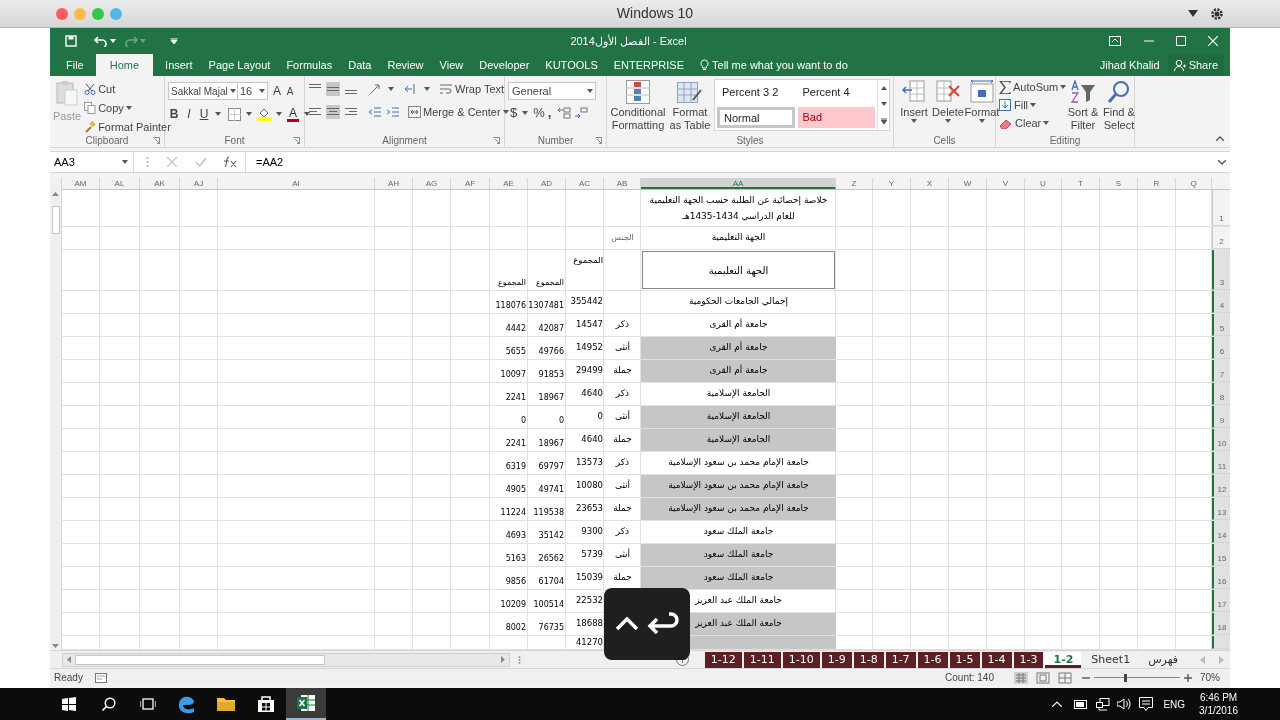 Image resolution: width=1280 pixels, height=720 pixels. What do you see at coordinates (1222, 162) in the screenshot?
I see `expand-formula-bar-icon` at bounding box center [1222, 162].